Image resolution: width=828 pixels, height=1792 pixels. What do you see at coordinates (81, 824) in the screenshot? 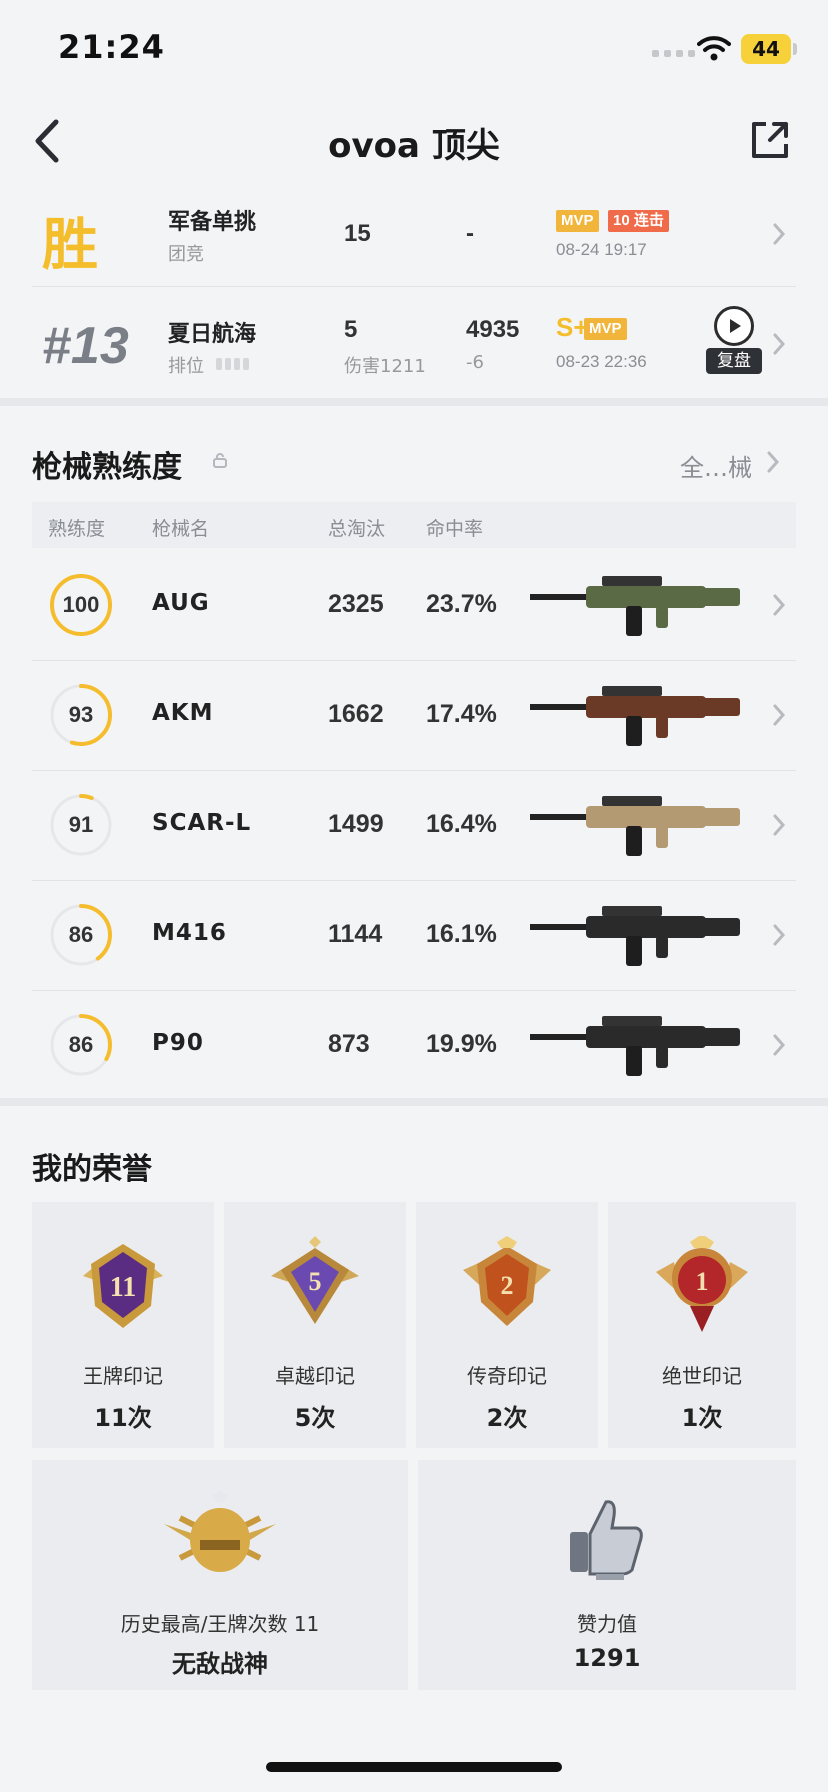
I see `proficiency-value: 91` at bounding box center [81, 824].